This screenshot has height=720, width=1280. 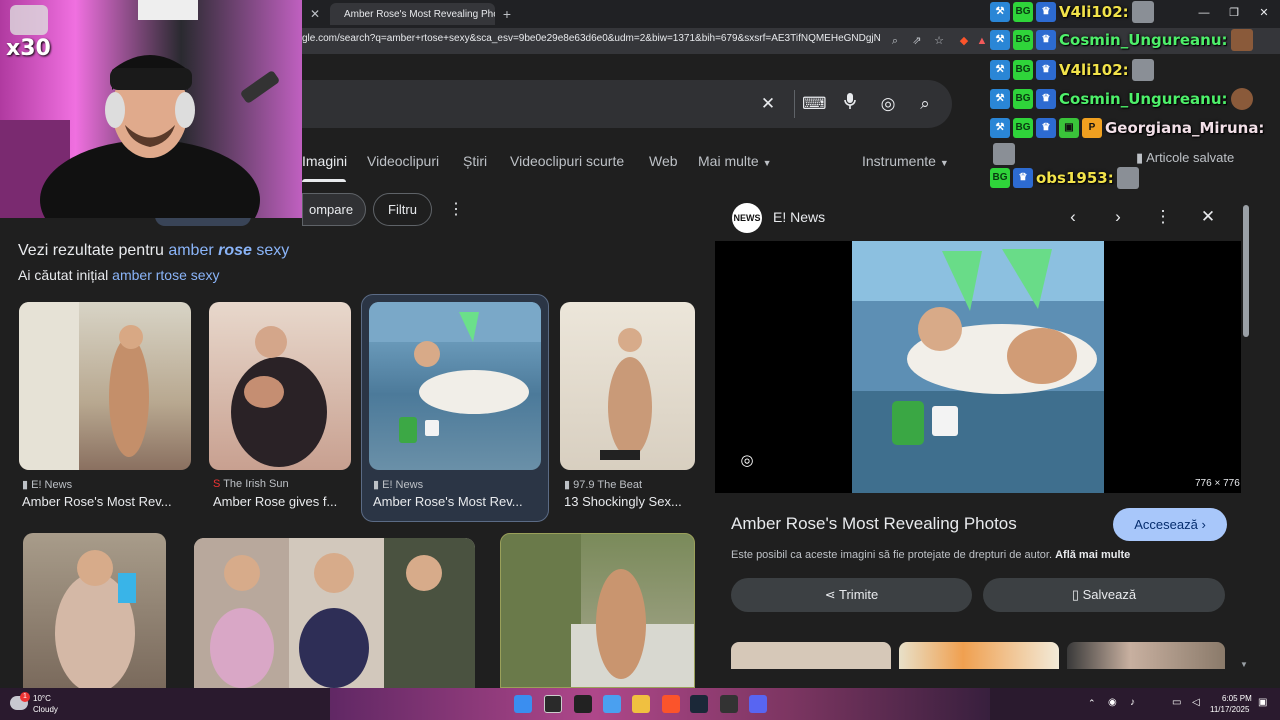 I want to click on tab-short-videos: Videoclipuri scurte, so click(x=567, y=163).